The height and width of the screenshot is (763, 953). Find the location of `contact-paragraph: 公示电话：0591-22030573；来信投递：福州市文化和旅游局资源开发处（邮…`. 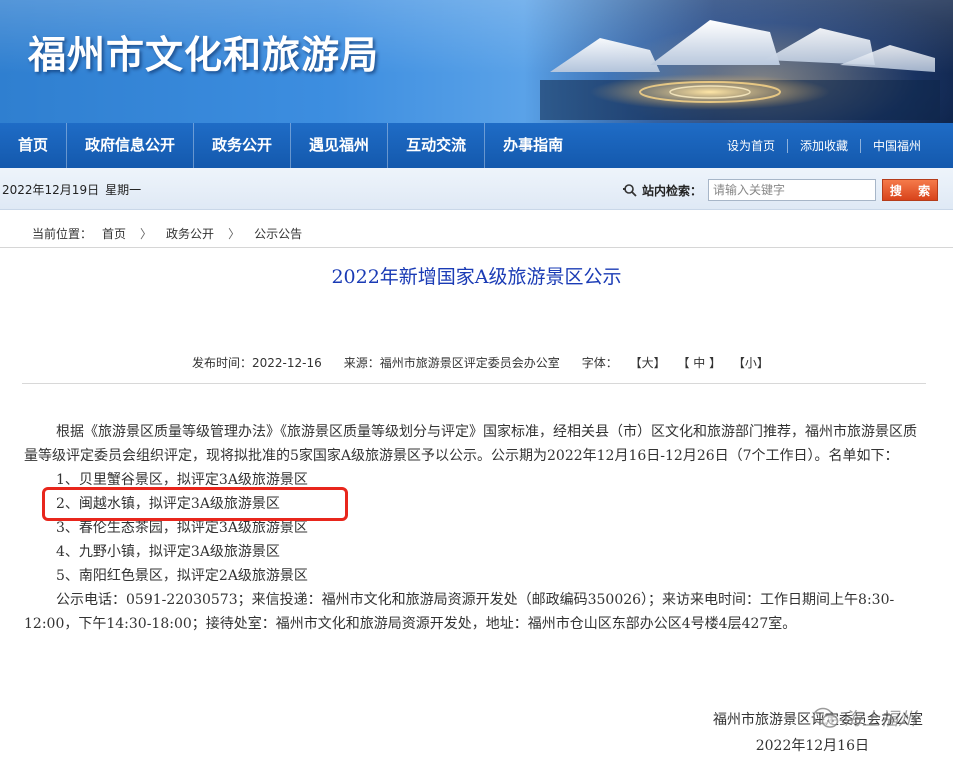

contact-paragraph: 公示电话：0591-22030573；来信投递：福州市文化和旅游局资源开发处（邮… is located at coordinates (459, 612).